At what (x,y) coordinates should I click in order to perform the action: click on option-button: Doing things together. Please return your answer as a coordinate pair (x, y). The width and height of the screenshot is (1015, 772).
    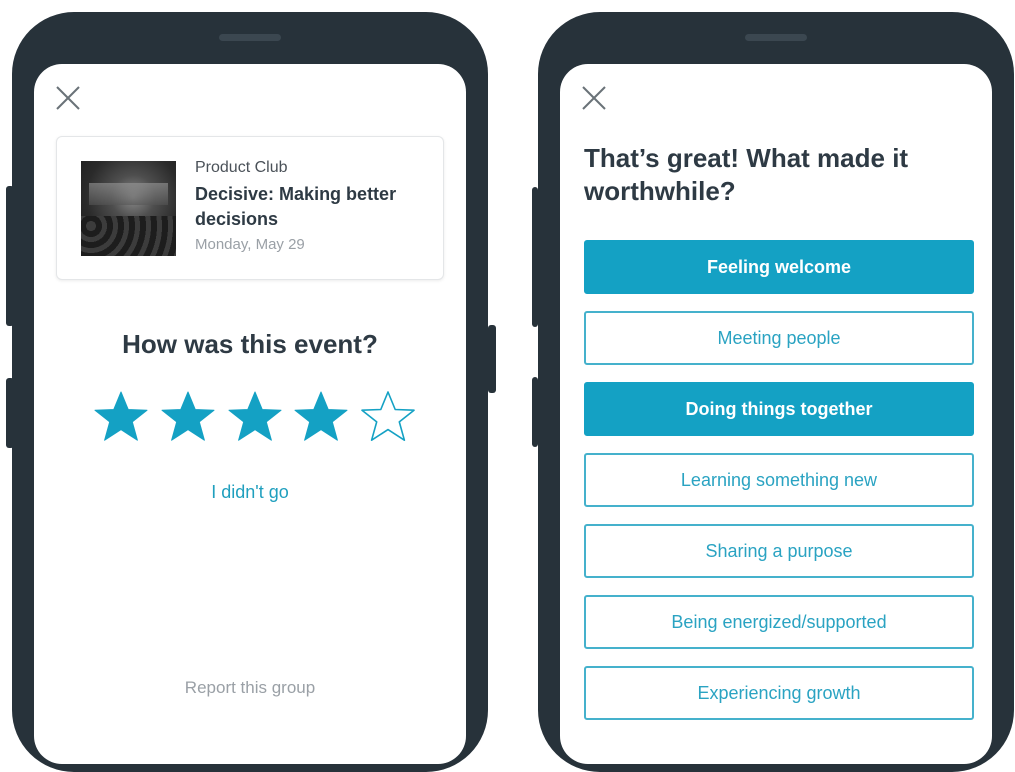
    Looking at the image, I should click on (779, 409).